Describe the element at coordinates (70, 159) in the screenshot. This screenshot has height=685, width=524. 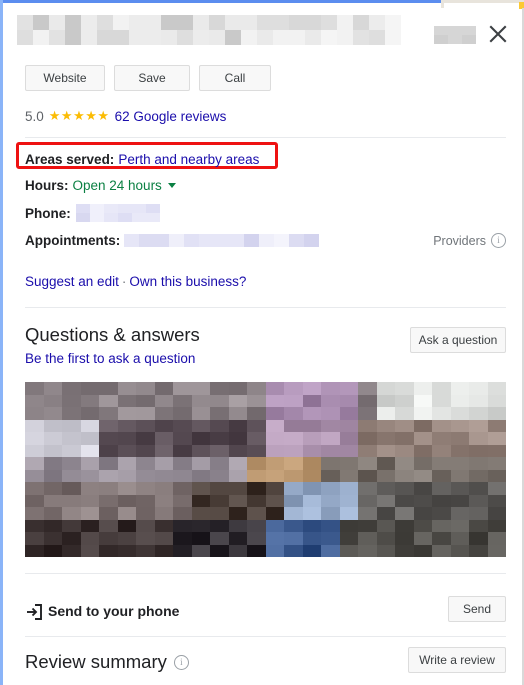
I see `areas-served-label: Areas served:` at that location.